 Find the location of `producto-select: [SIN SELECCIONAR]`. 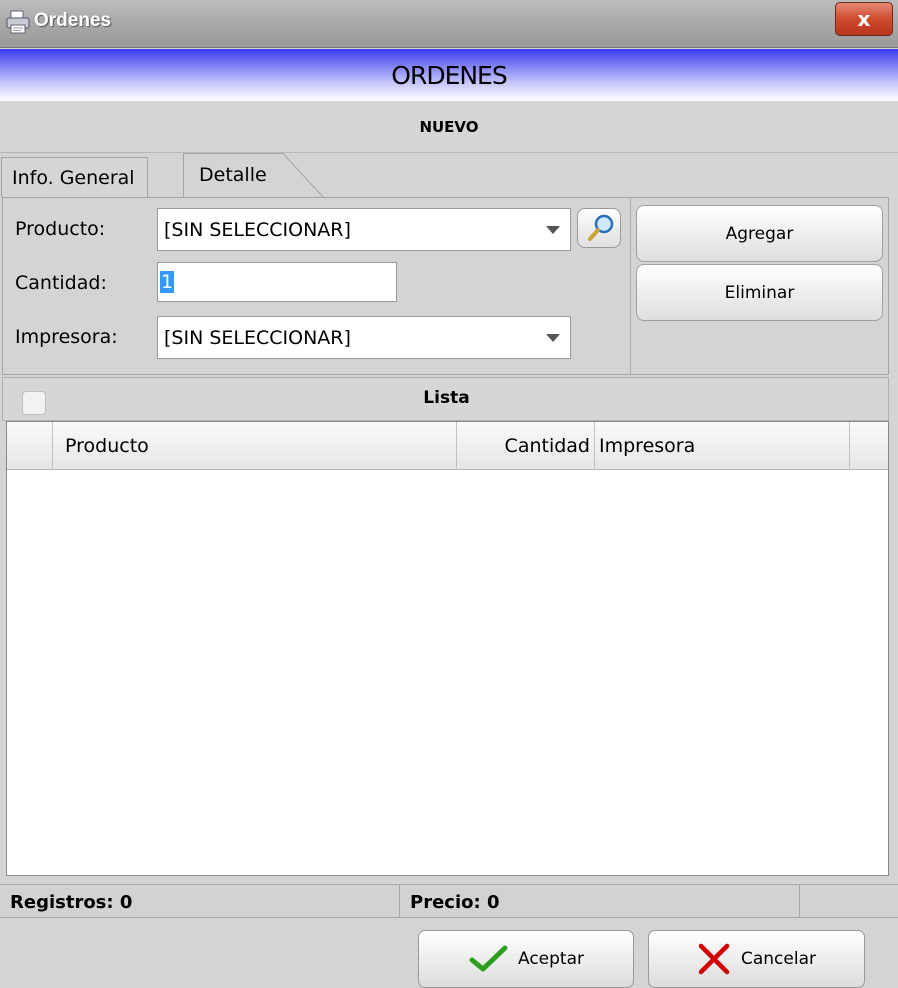

producto-select: [SIN SELECCIONAR] is located at coordinates (364, 229).